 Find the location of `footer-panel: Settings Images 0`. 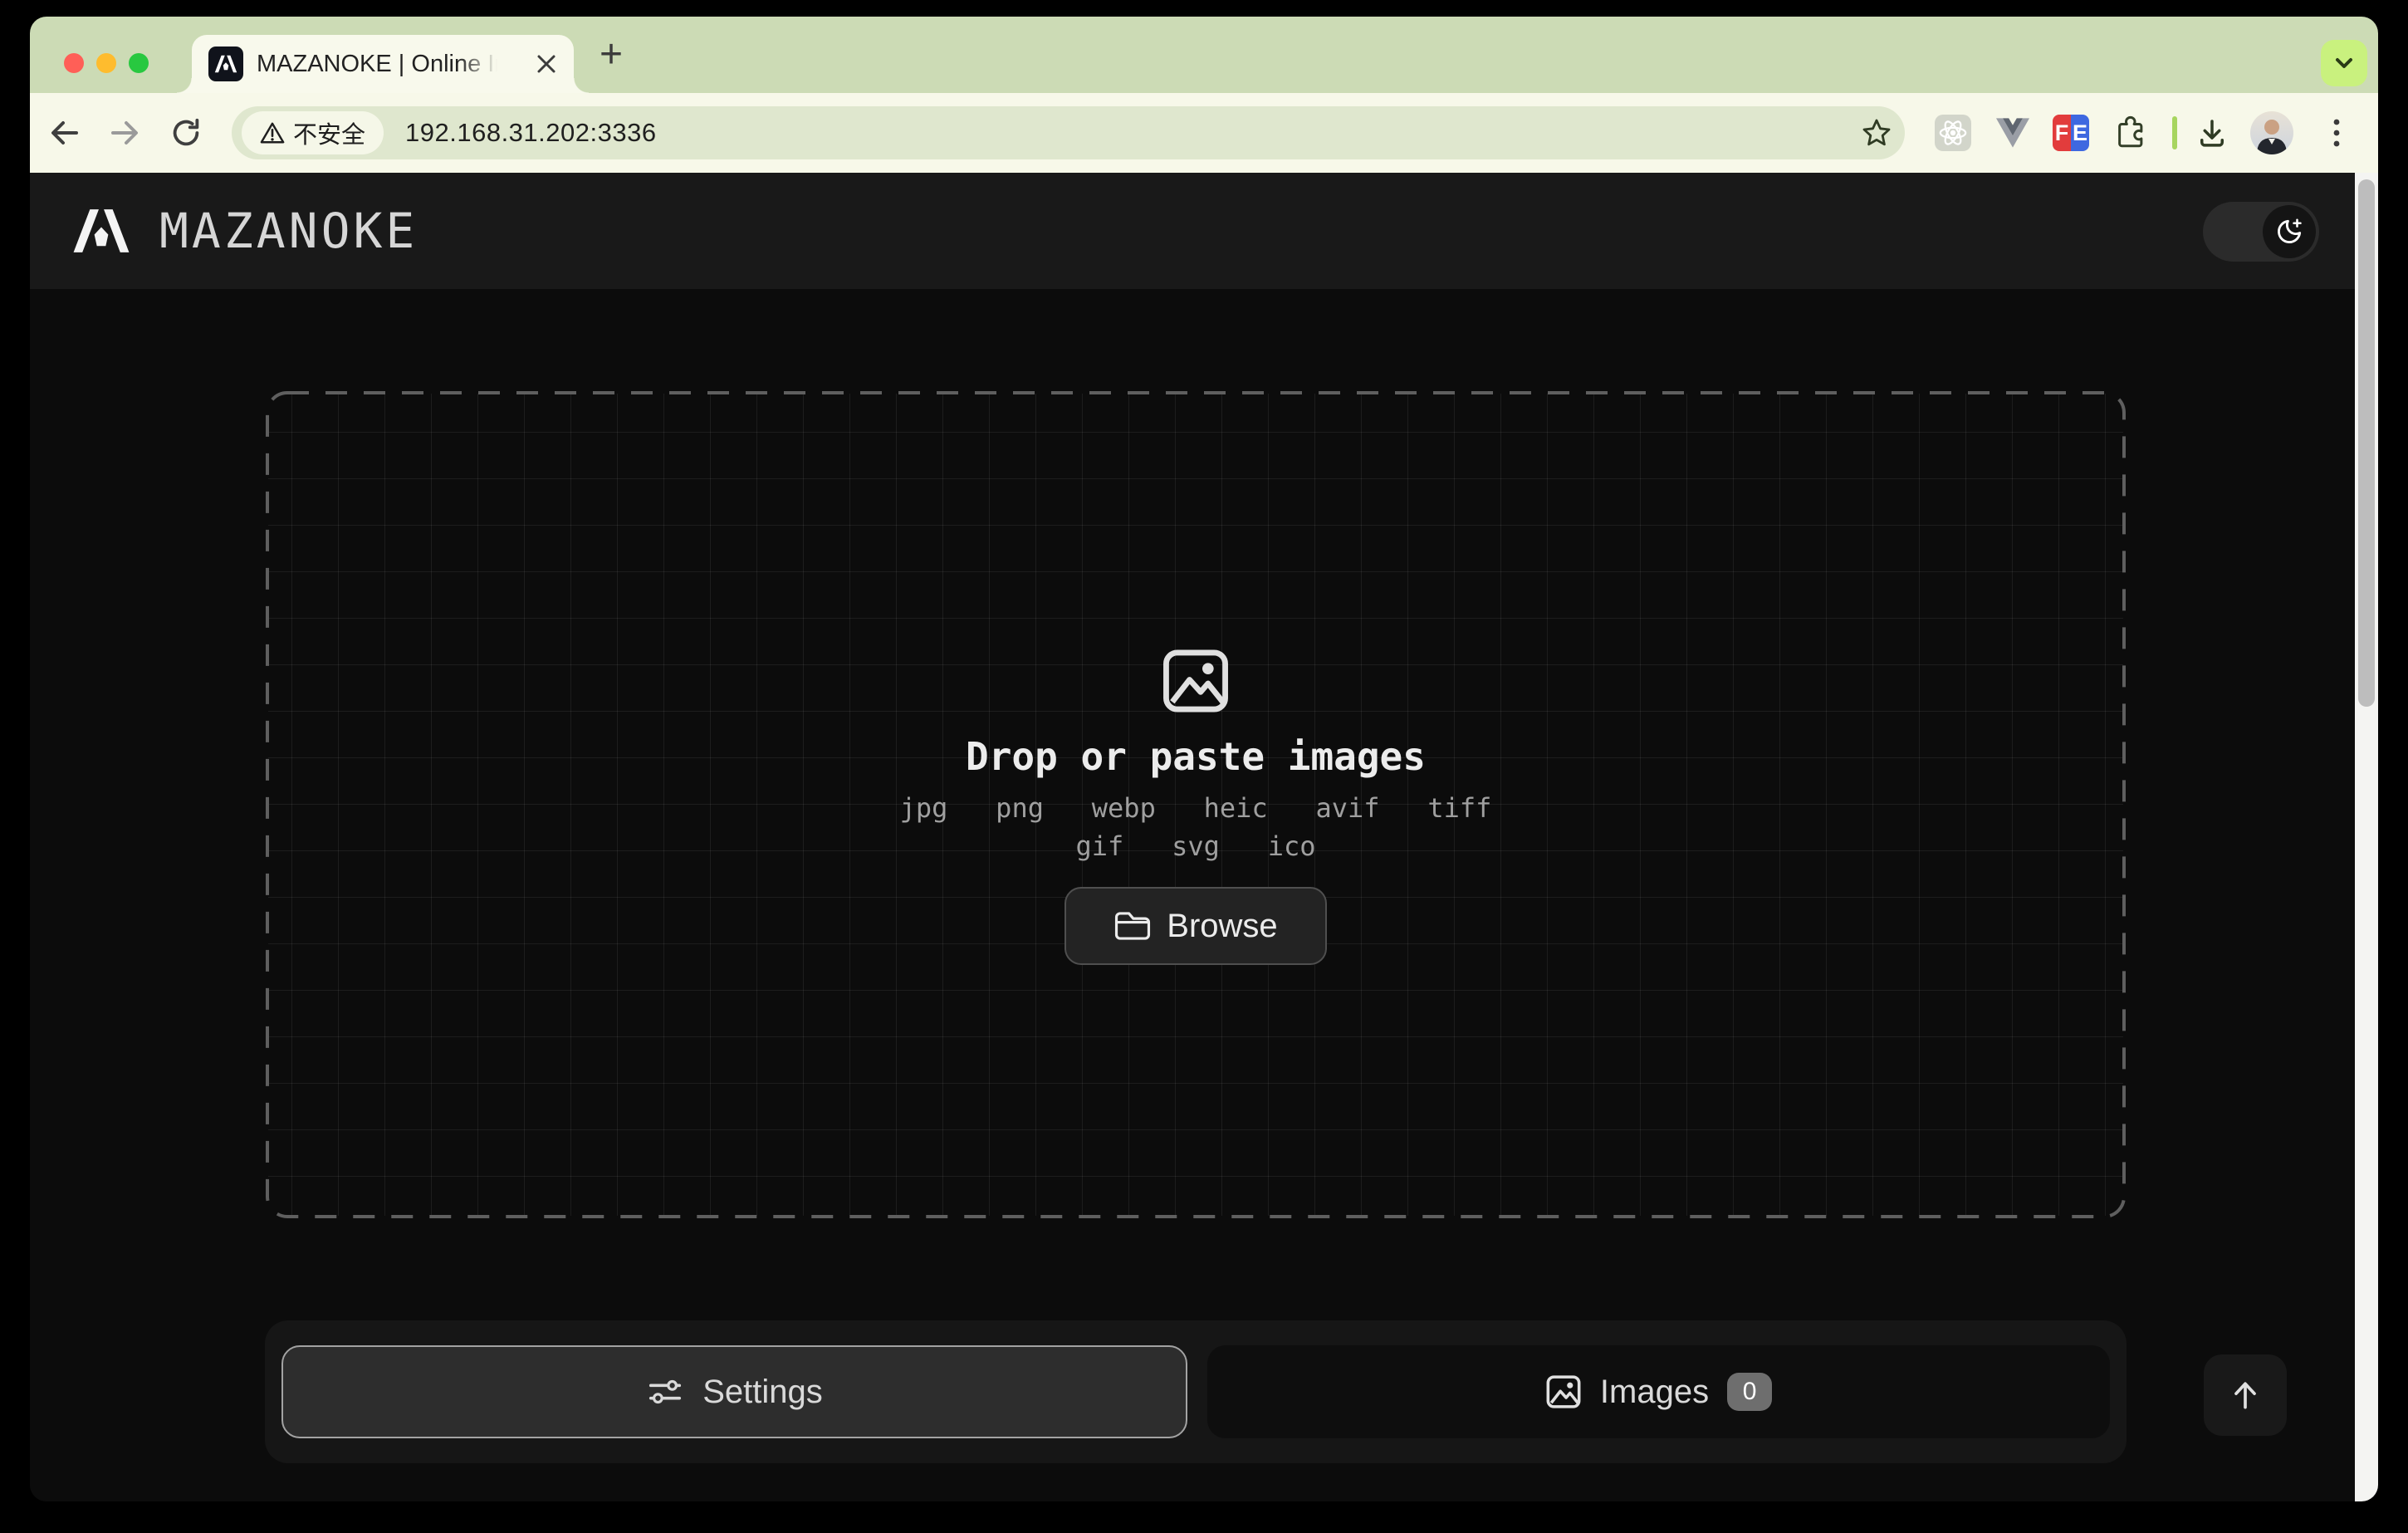

footer-panel: Settings Images 0 is located at coordinates (1196, 1391).